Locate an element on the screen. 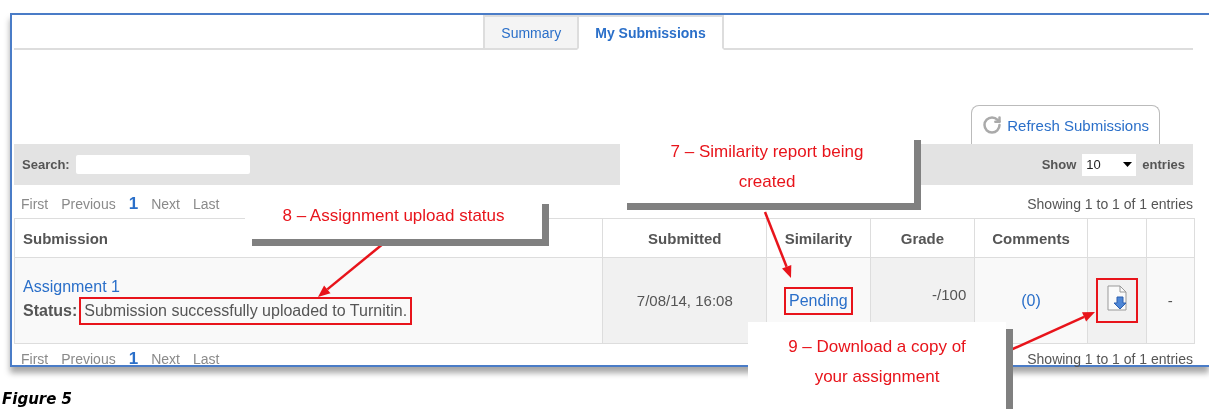  column-header: Grade is located at coordinates (922, 238).